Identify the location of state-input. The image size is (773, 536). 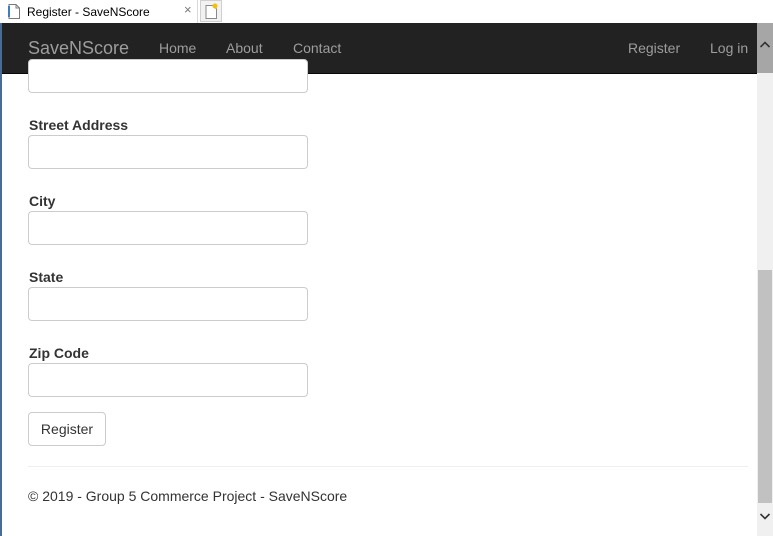
(168, 304).